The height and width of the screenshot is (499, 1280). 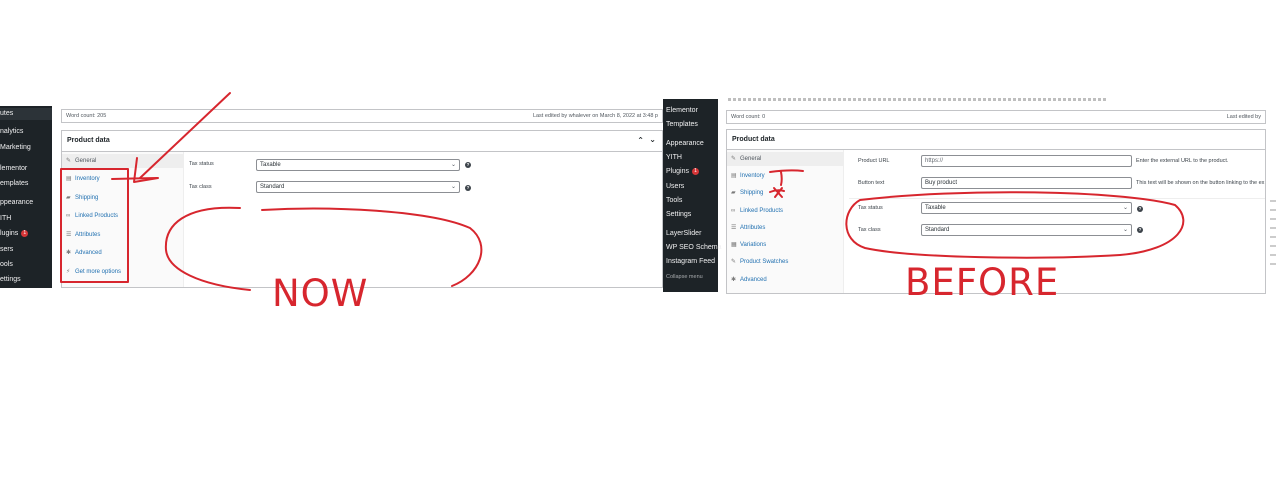 I want to click on now-tab-linked-products: ∞ Linked Products, so click(x=122, y=216).